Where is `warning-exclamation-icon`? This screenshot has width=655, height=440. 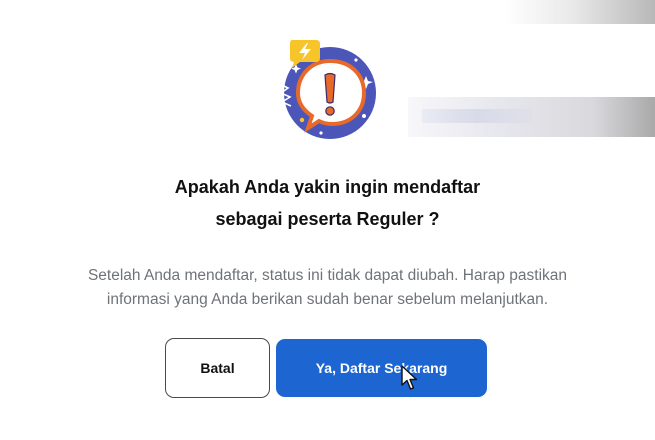
warning-exclamation-icon is located at coordinates (327, 89).